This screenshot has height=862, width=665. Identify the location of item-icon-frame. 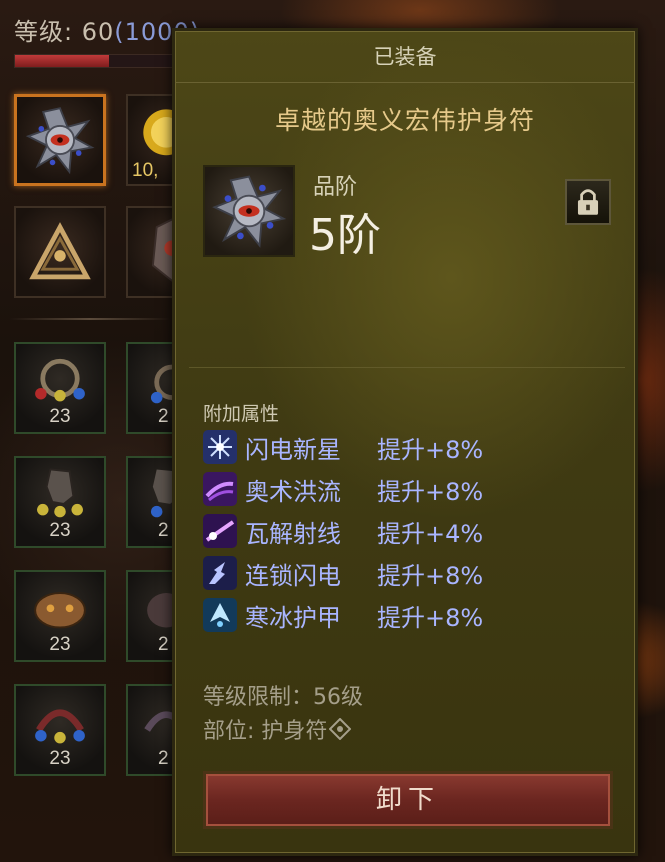
(249, 211).